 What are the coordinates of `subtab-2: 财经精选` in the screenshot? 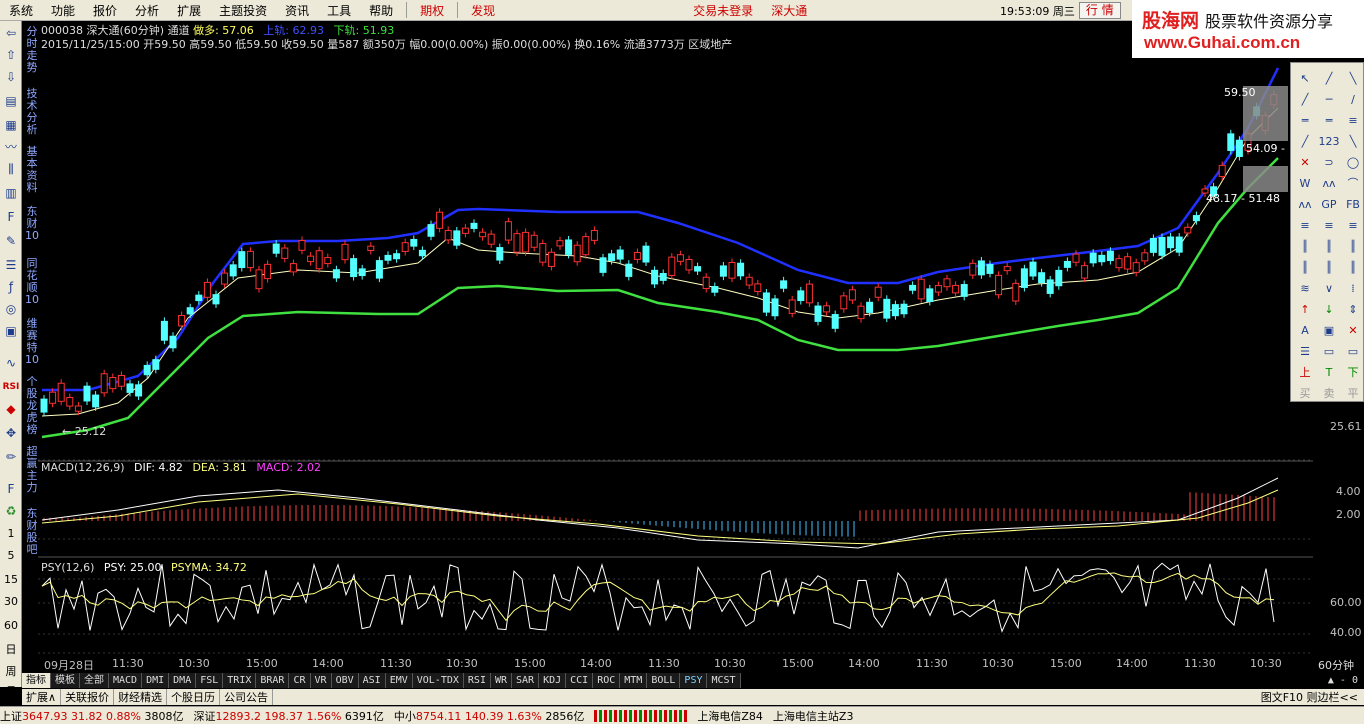 It's located at (141, 697).